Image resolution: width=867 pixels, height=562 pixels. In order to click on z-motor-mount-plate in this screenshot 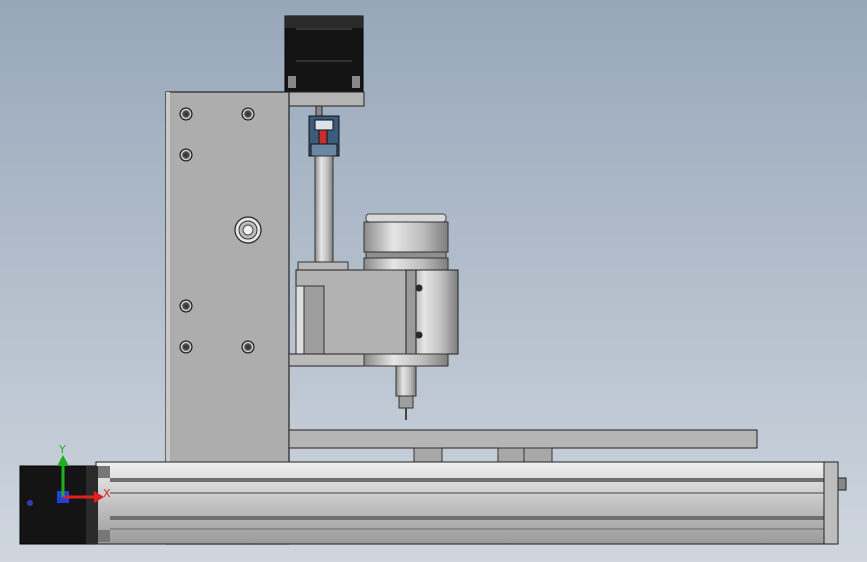, I will do `click(326, 99)`.